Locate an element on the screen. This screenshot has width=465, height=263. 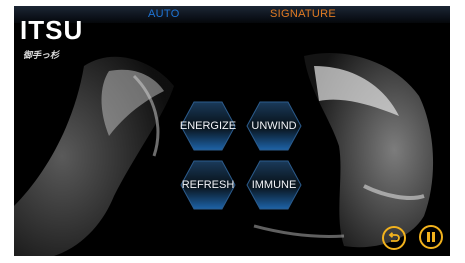
tab-auto: AUTO is located at coordinates (164, 14).